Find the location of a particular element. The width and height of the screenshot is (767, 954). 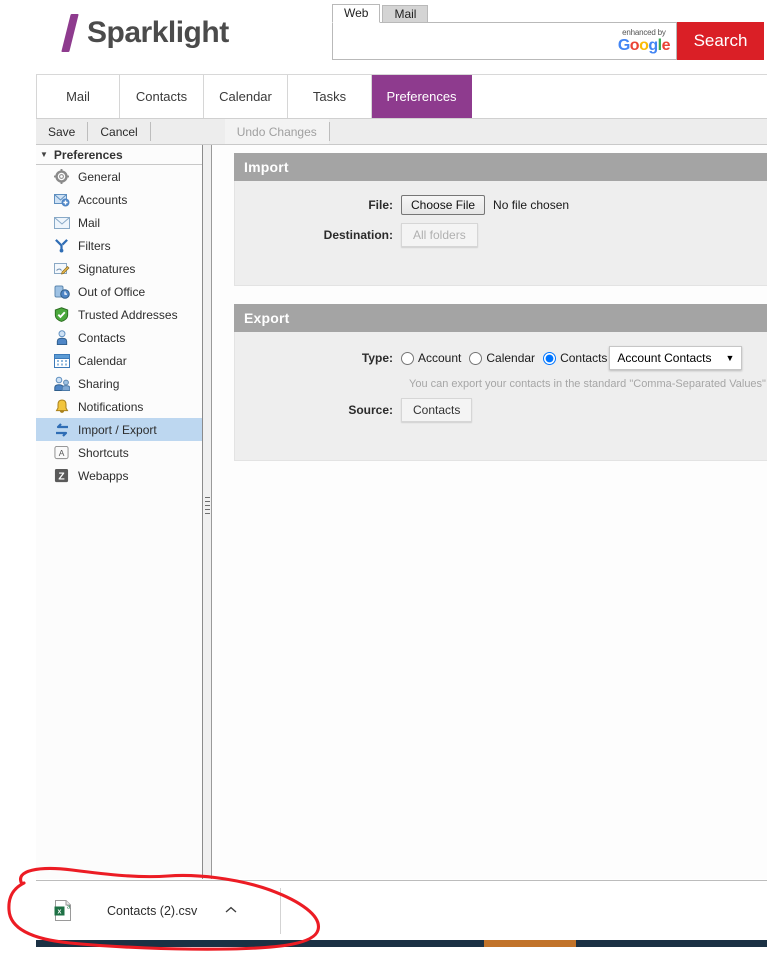

search-field-wrapper: enhanced by Google is located at coordinates (504, 41).